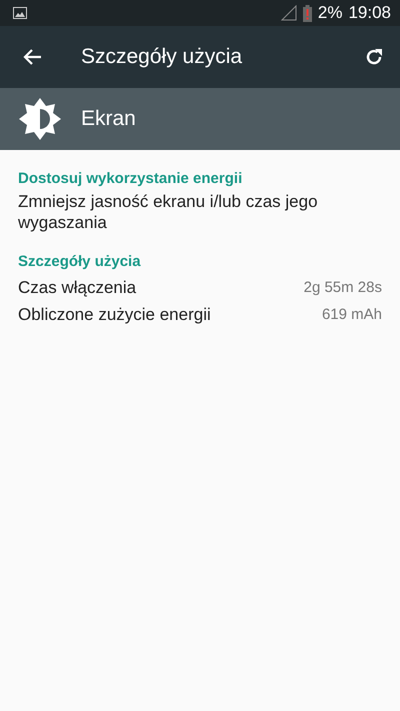 The image size is (400, 711). What do you see at coordinates (20, 13) in the screenshot?
I see `image-icon` at bounding box center [20, 13].